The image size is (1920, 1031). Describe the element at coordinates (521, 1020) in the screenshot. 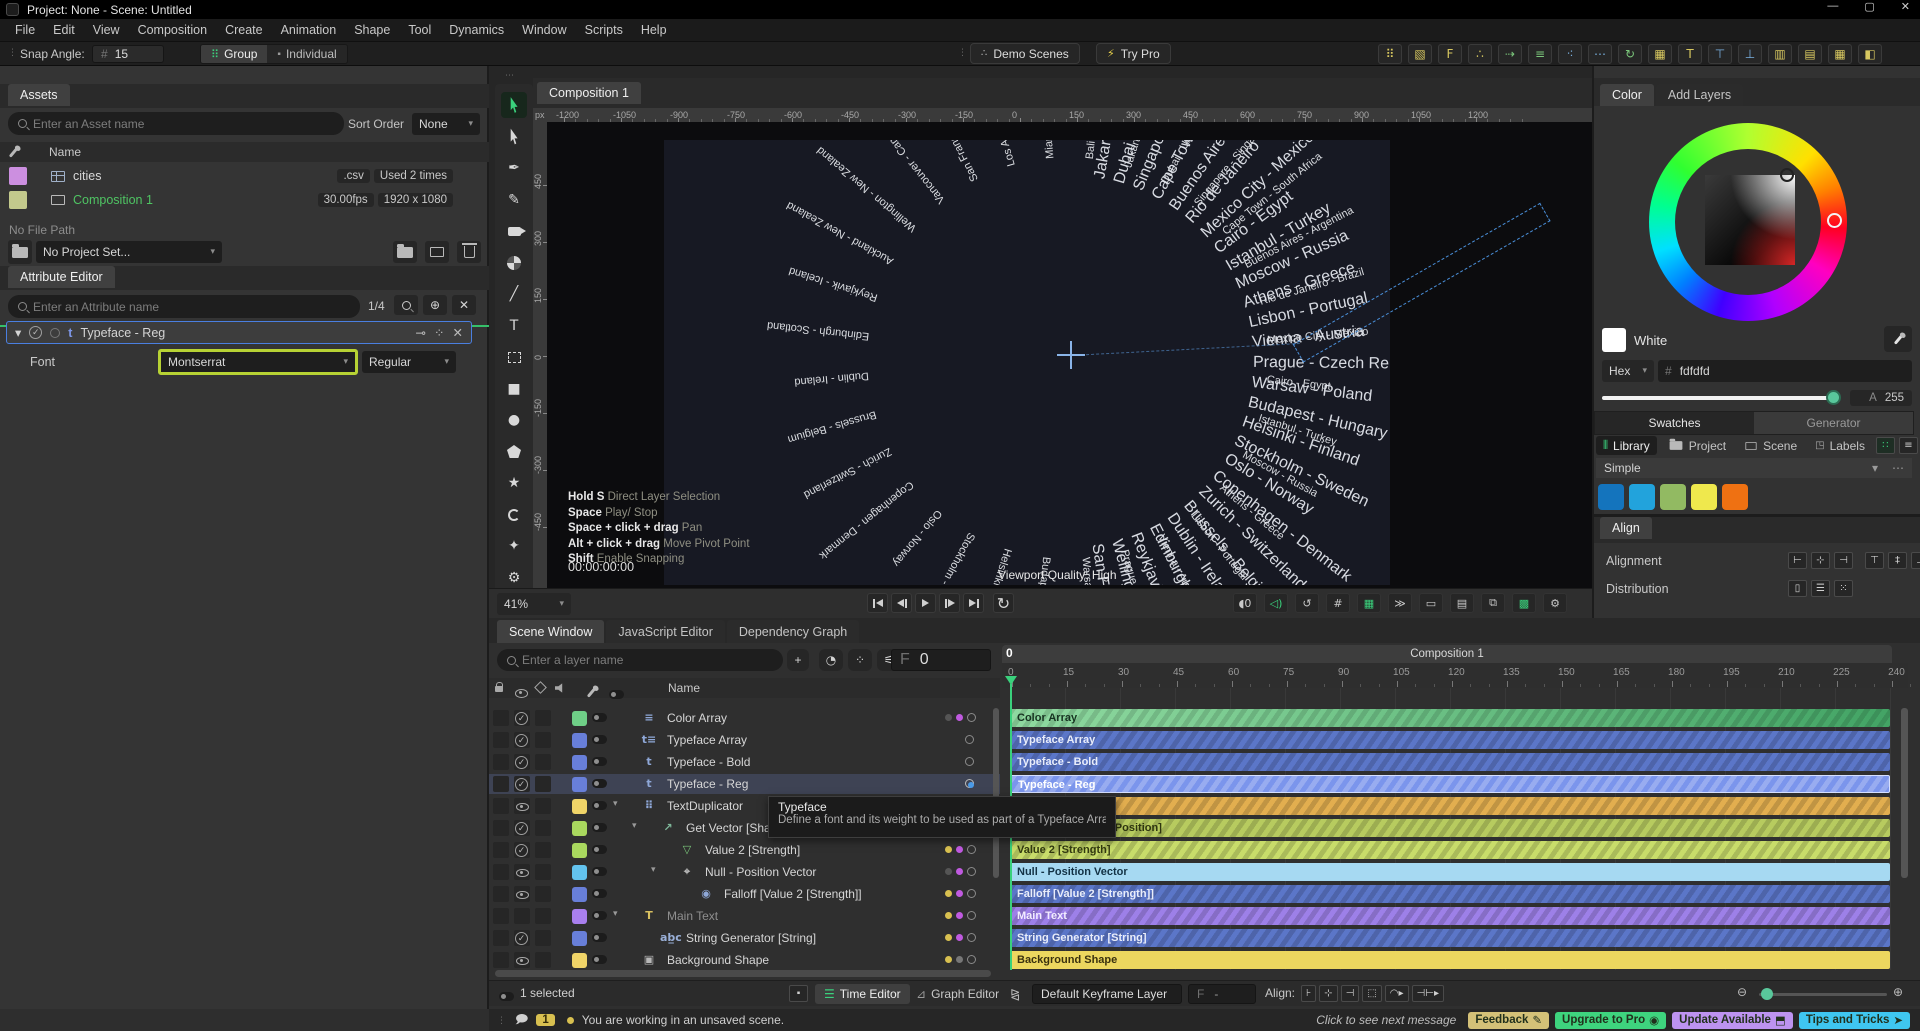

I see `messages-icon: 🗩` at that location.